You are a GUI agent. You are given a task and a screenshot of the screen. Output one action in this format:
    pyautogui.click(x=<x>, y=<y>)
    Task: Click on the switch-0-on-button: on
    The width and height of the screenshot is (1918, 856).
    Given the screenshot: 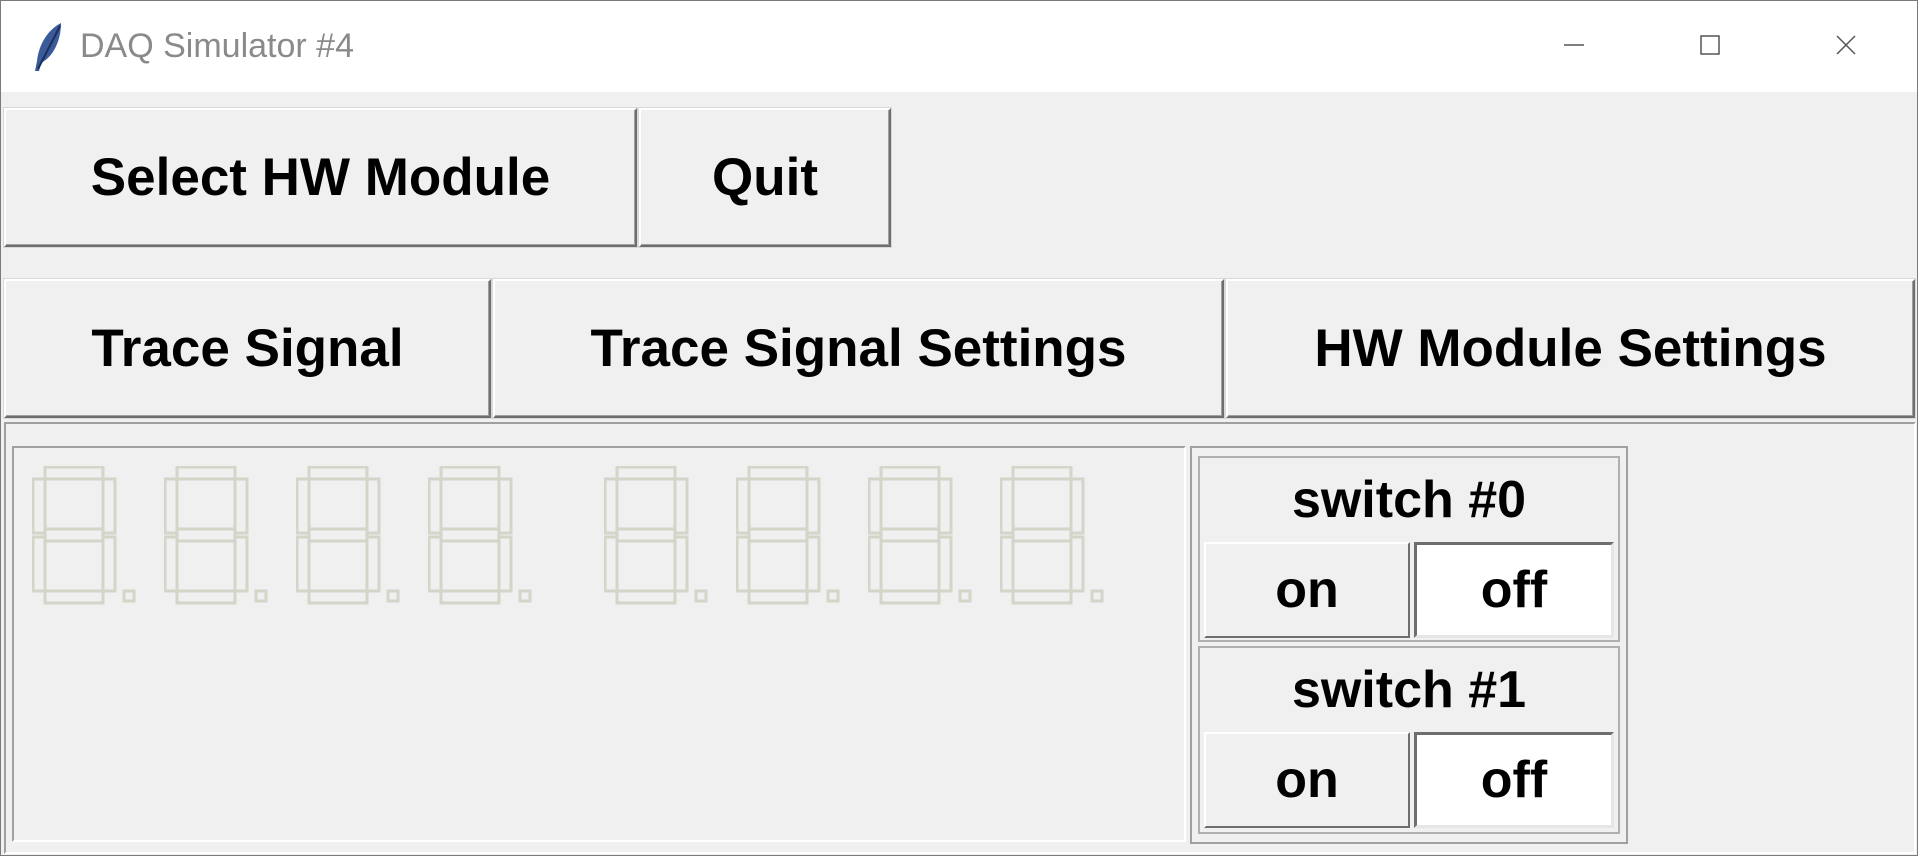 What is the action you would take?
    pyautogui.click(x=1307, y=590)
    